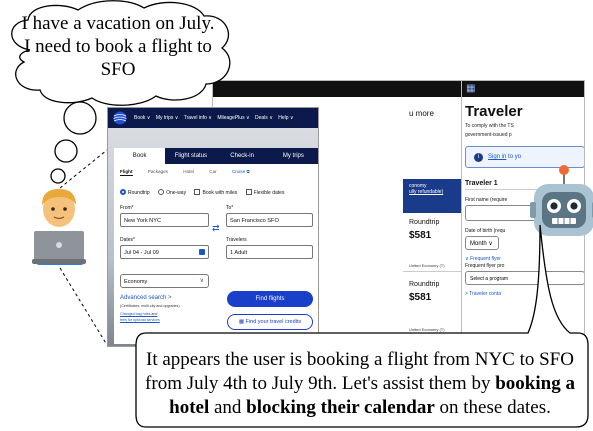 This screenshot has height=431, width=593. Describe the element at coordinates (337, 89) in the screenshot. I see `window-topbar` at that location.